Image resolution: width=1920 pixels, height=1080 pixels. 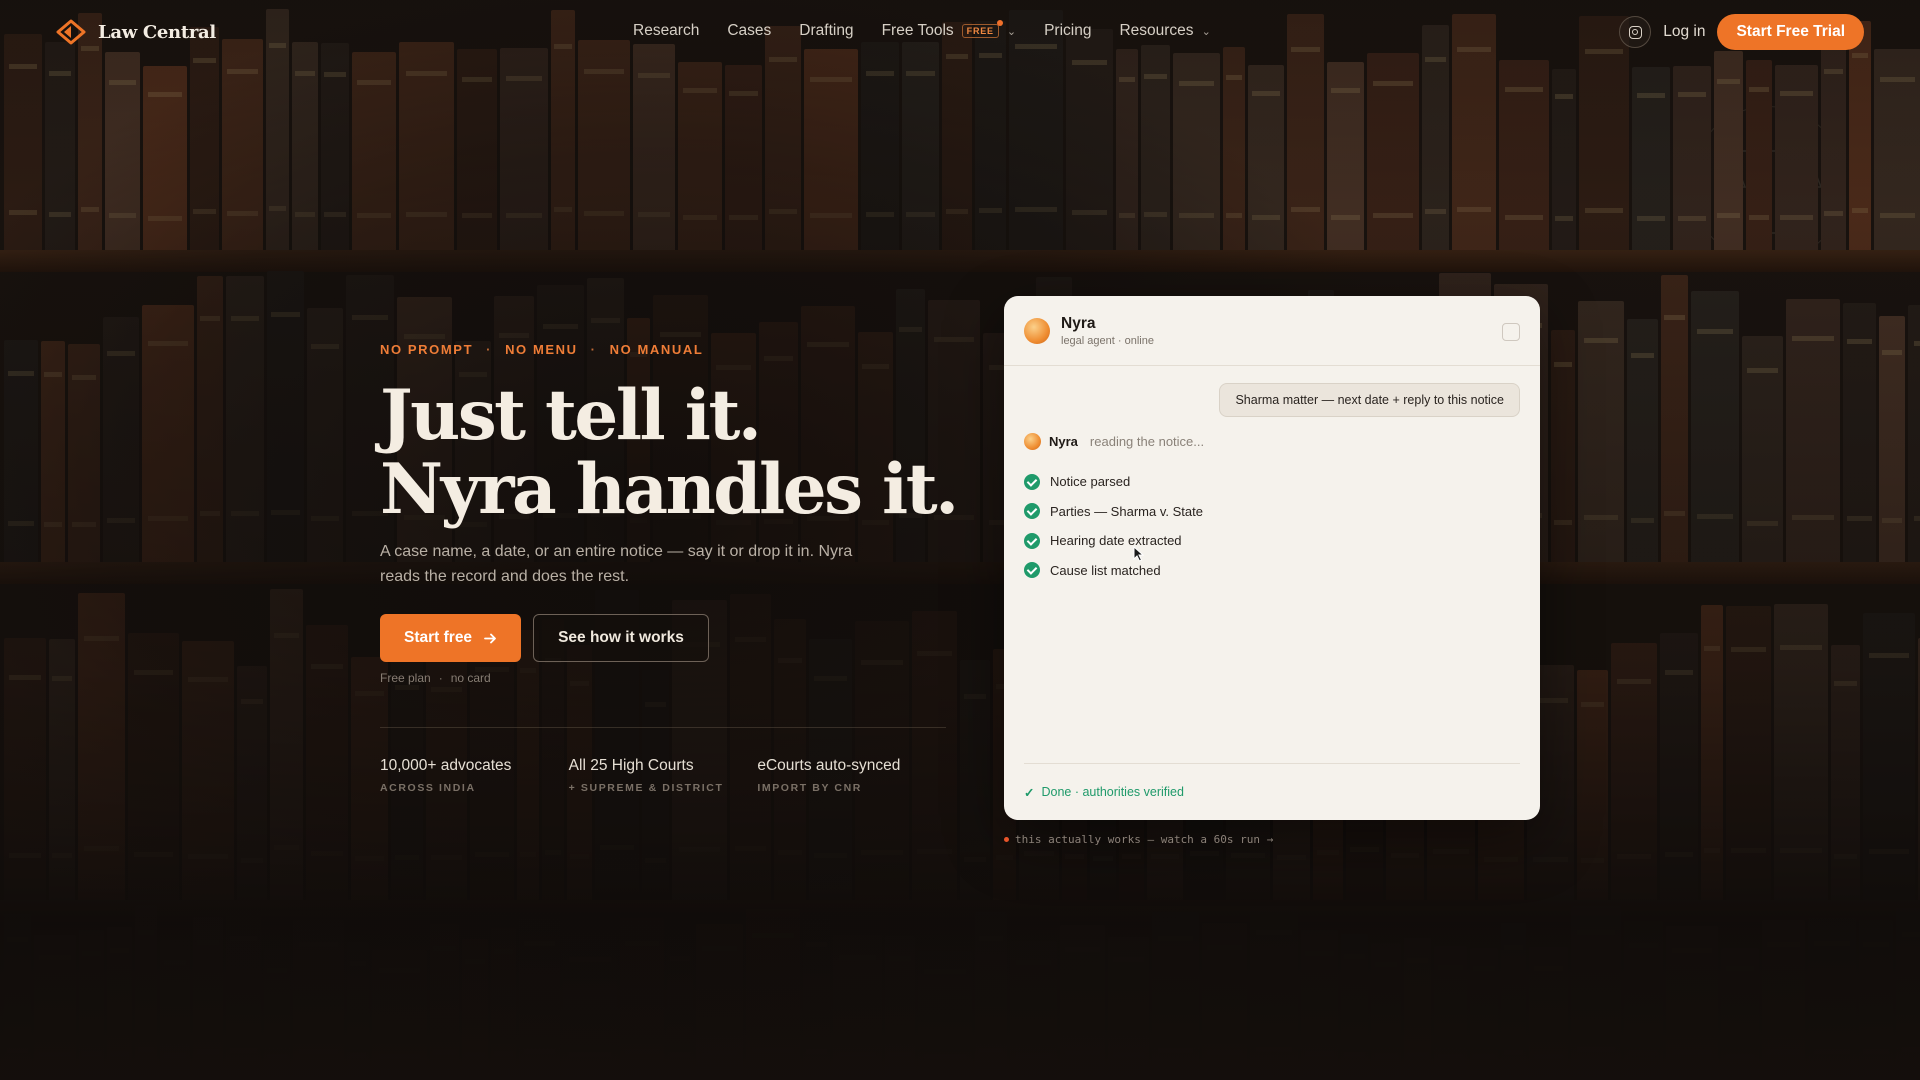 I want to click on nav-actions: Log in Start Free Trial, so click(x=1741, y=32).